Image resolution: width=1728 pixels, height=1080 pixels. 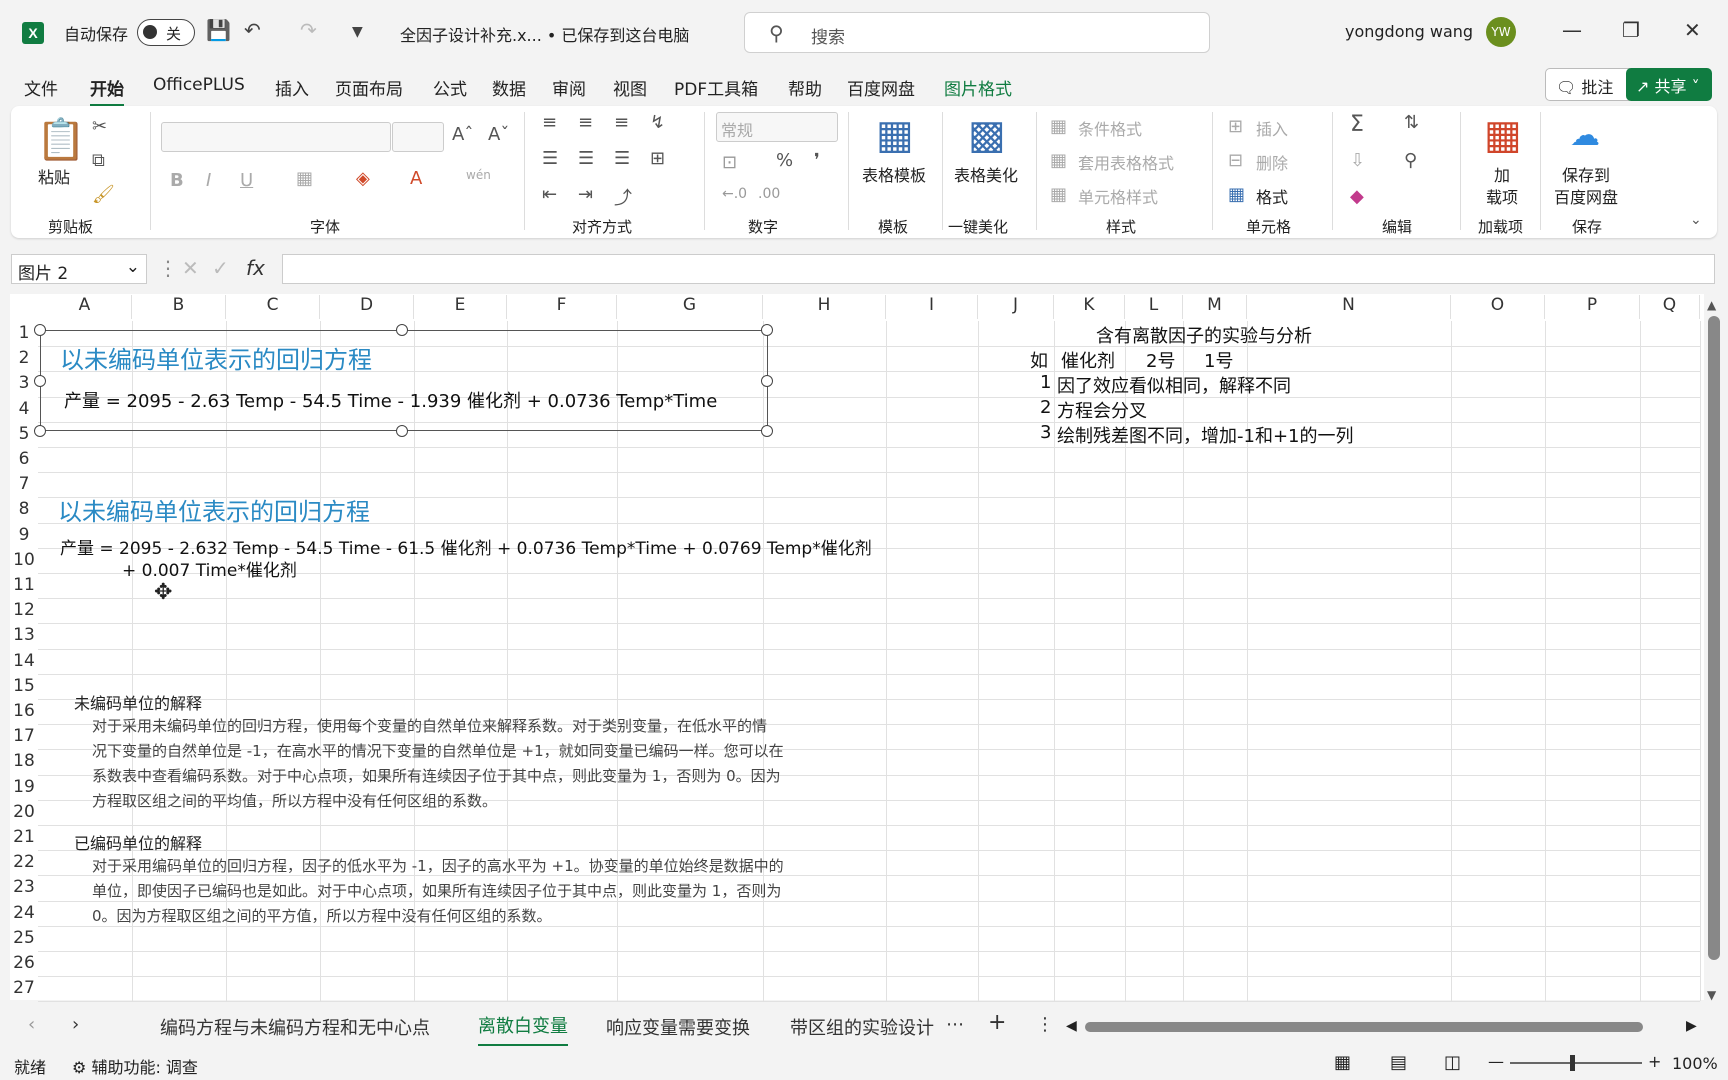 What do you see at coordinates (1071, 1026) in the screenshot?
I see `scroll-left-icon: ◀` at bounding box center [1071, 1026].